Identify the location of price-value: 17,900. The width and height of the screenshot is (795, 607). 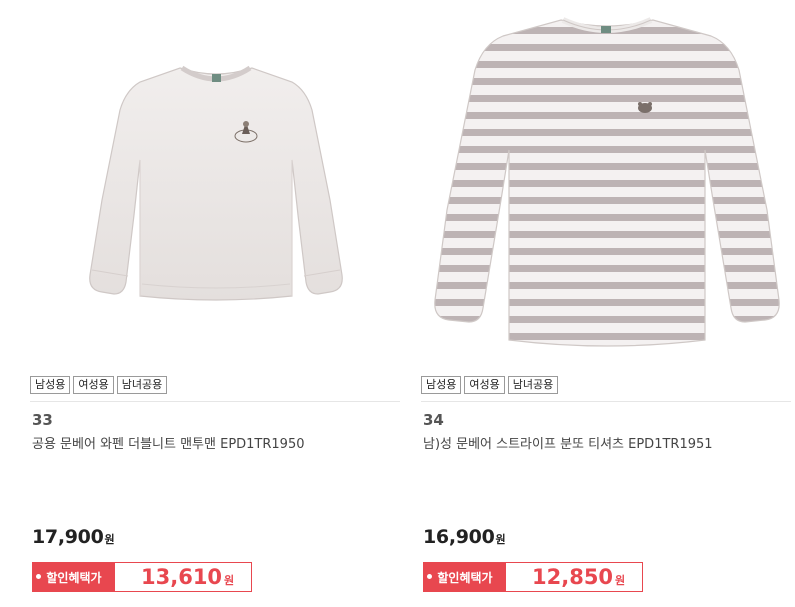
(68, 537).